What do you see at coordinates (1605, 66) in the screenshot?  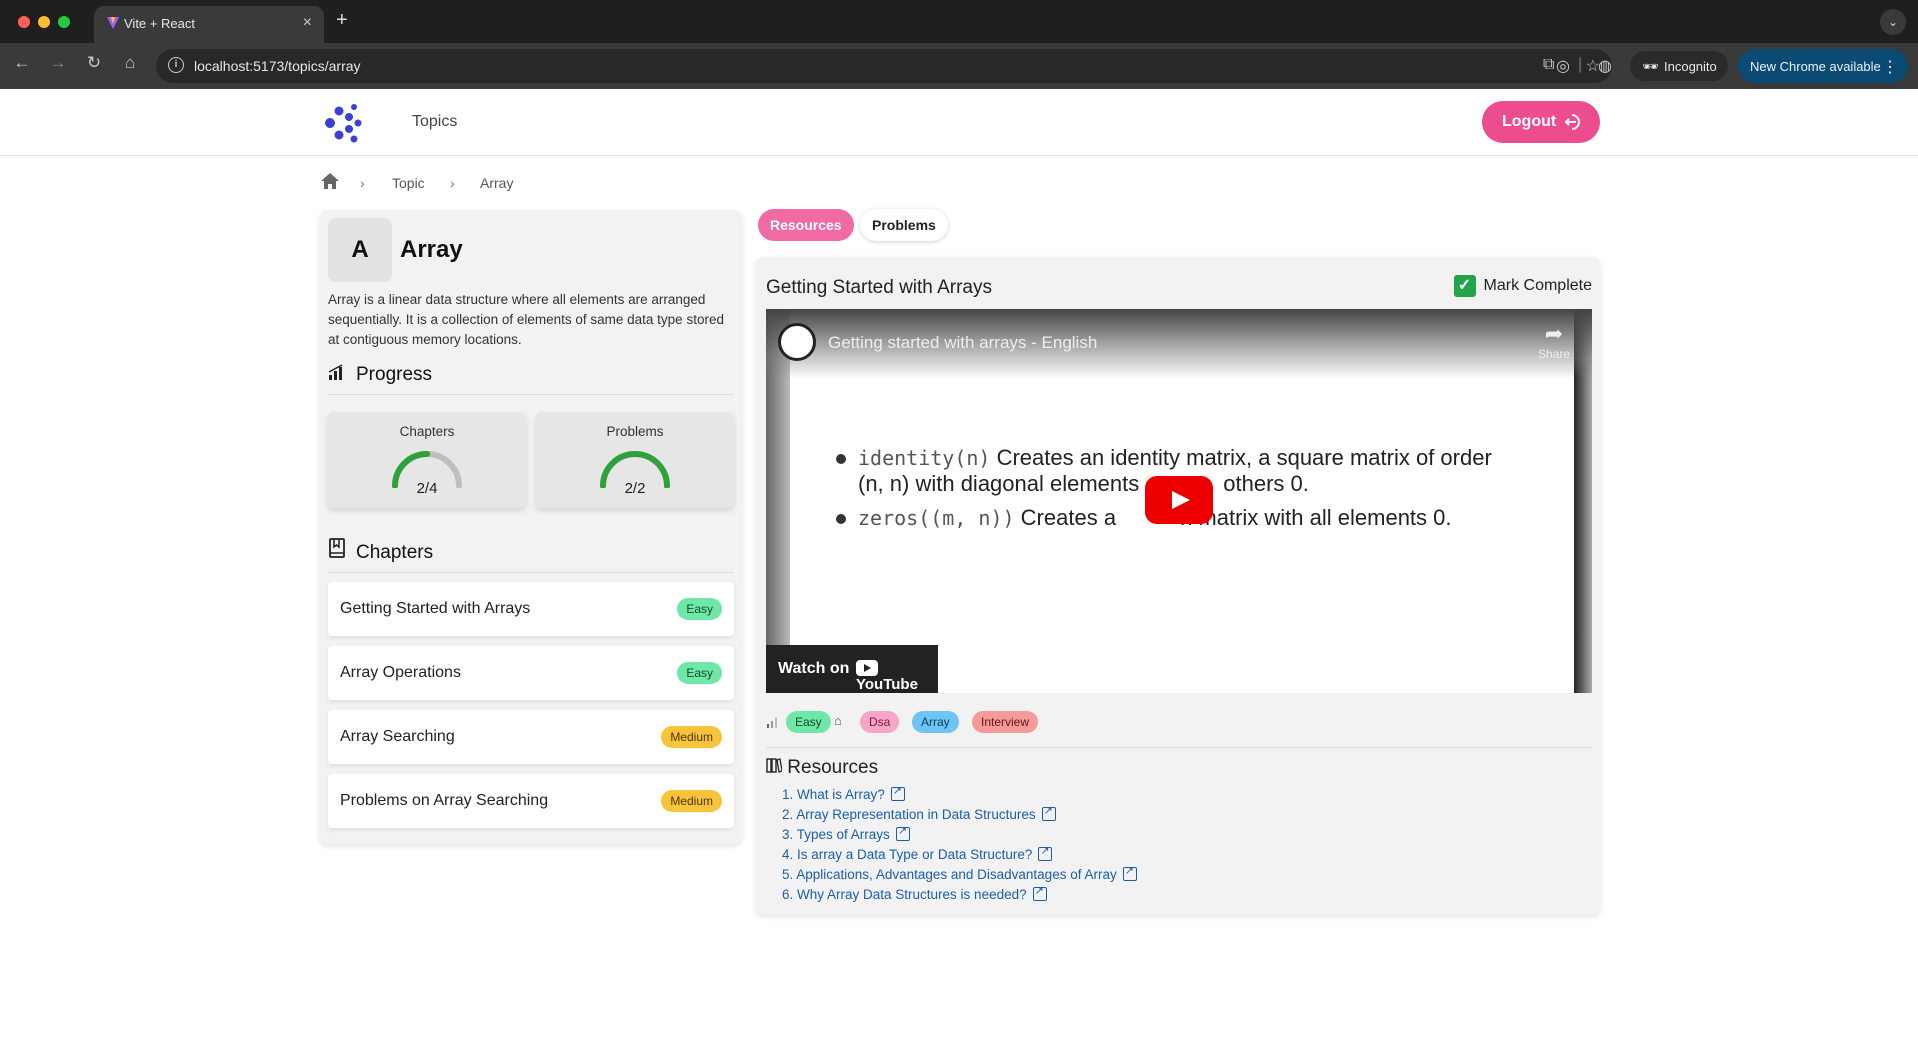 I see `lens-icon: ◍` at bounding box center [1605, 66].